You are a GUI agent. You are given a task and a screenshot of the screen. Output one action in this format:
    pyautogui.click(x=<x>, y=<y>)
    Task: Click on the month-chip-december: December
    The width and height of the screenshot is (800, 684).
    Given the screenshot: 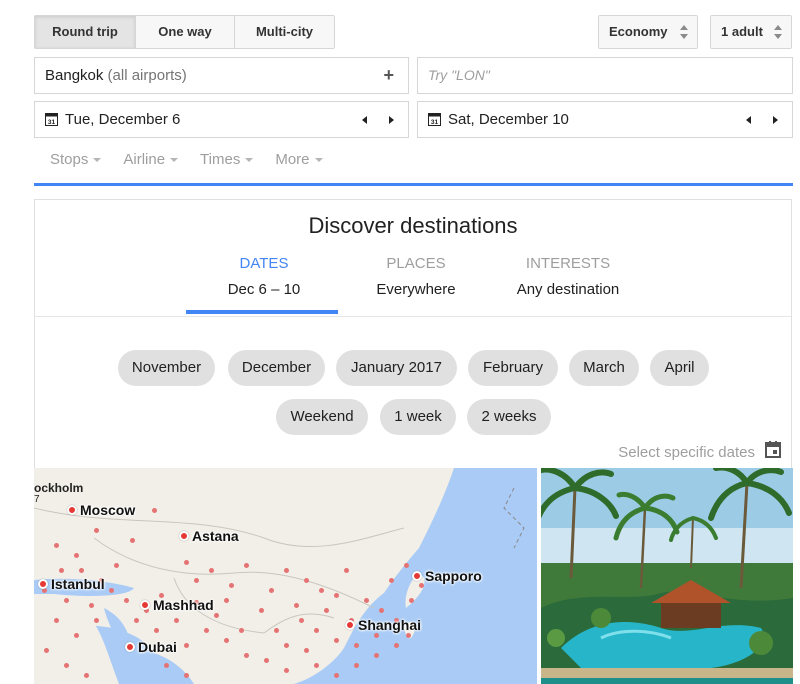 What is the action you would take?
    pyautogui.click(x=276, y=368)
    